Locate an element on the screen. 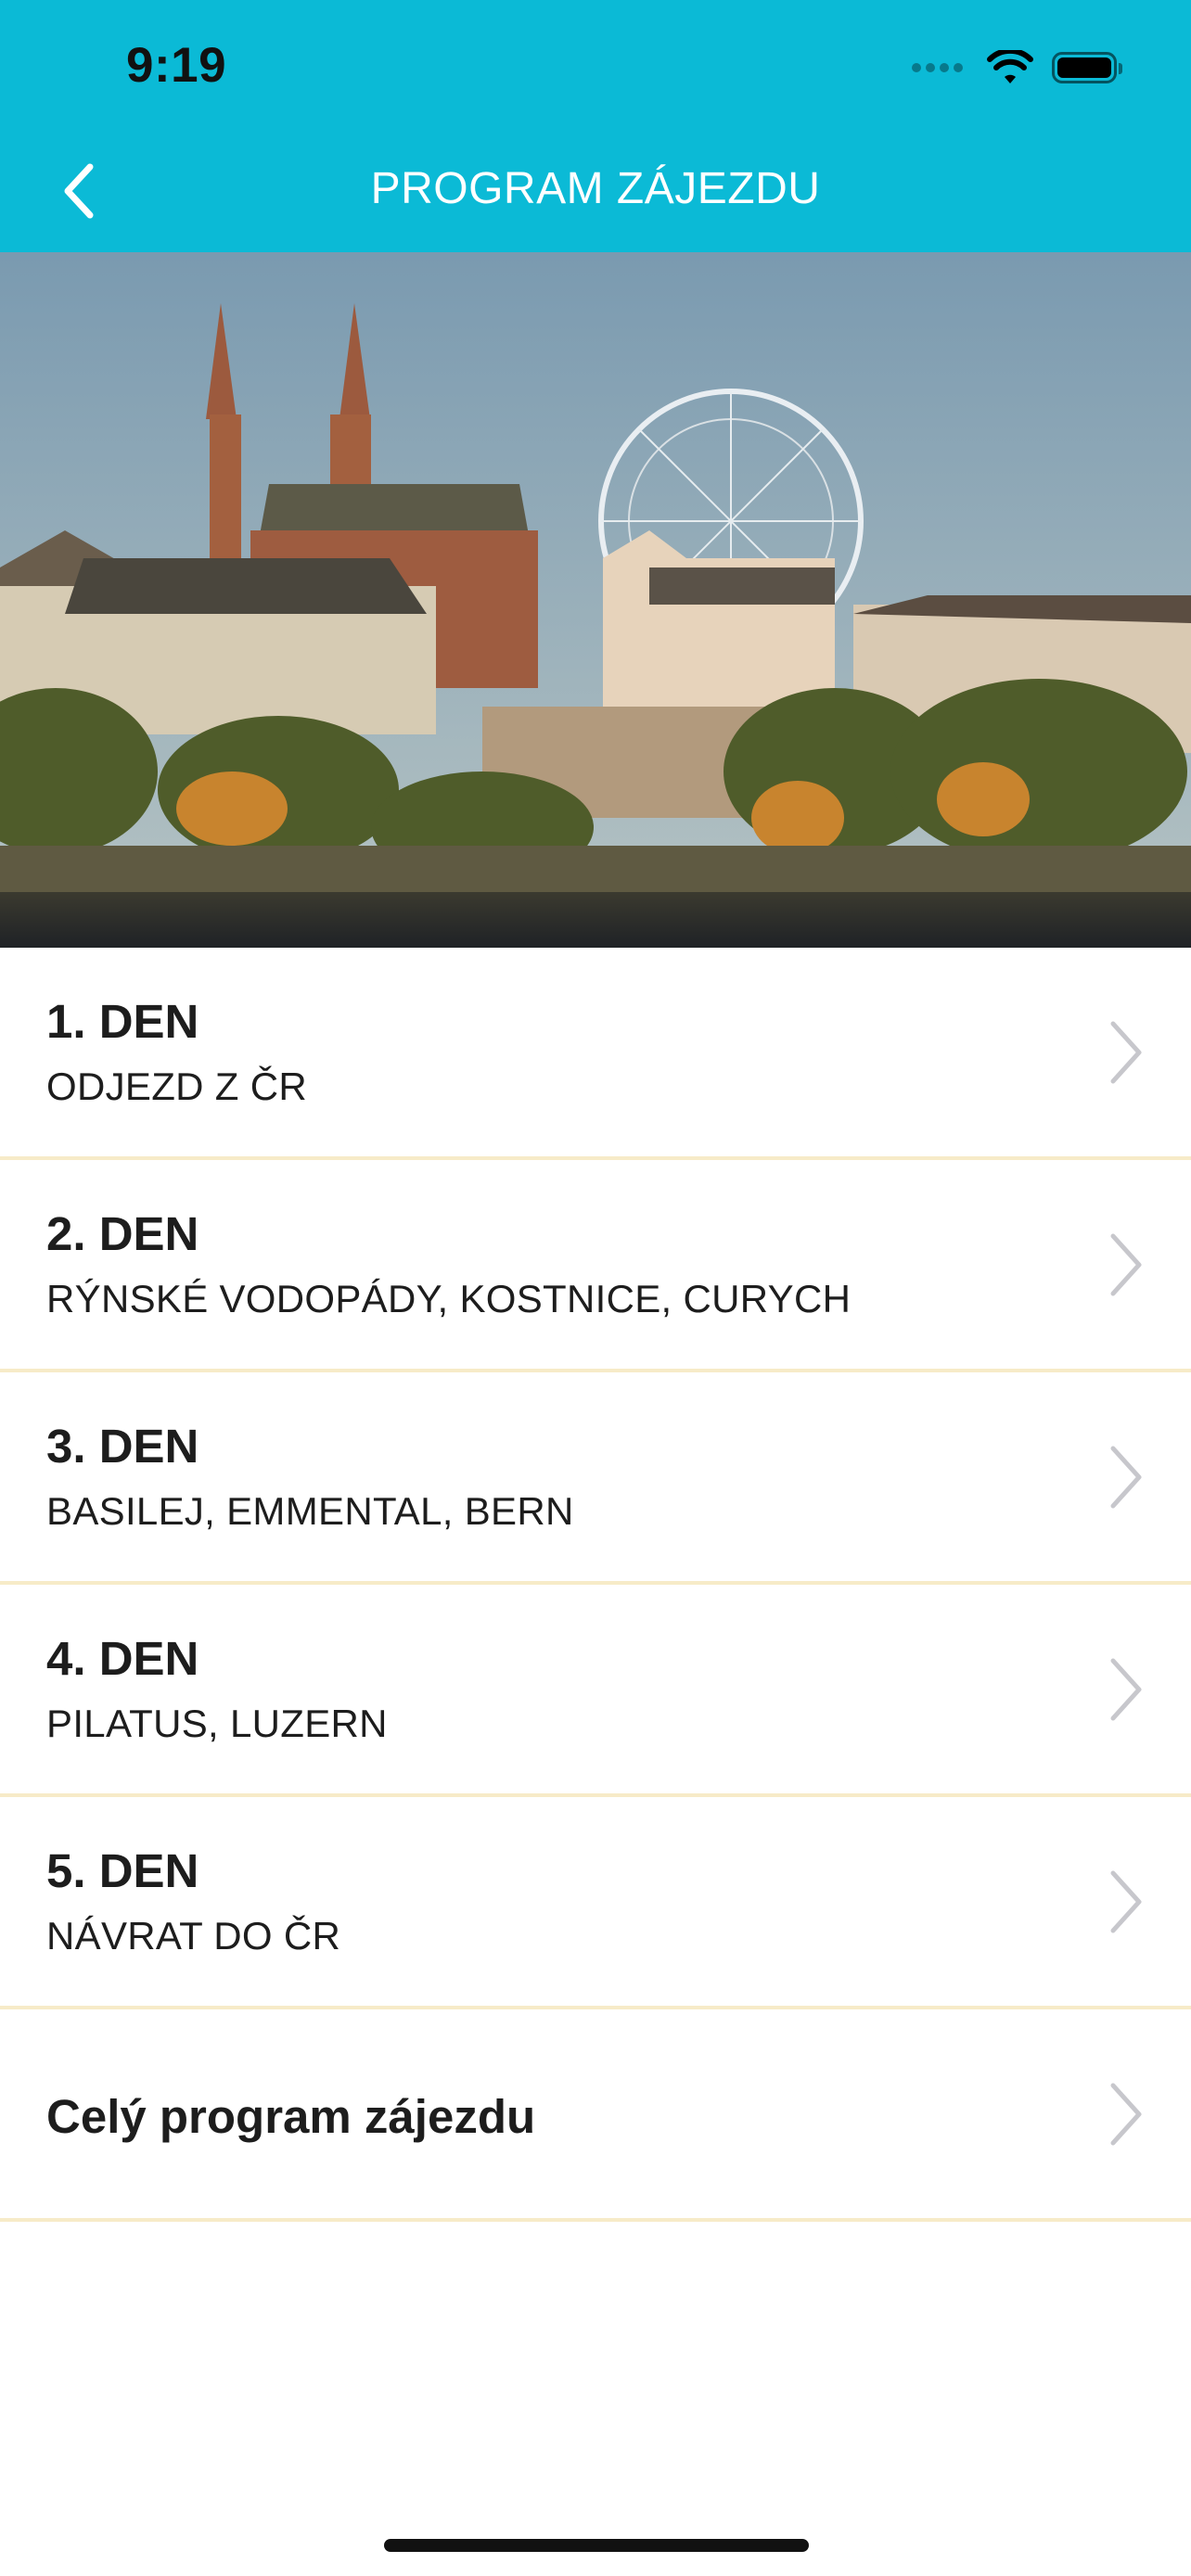 This screenshot has height=2576, width=1191. day-item-1: 1. DEN ODJEZD Z ČR is located at coordinates (595, 1054).